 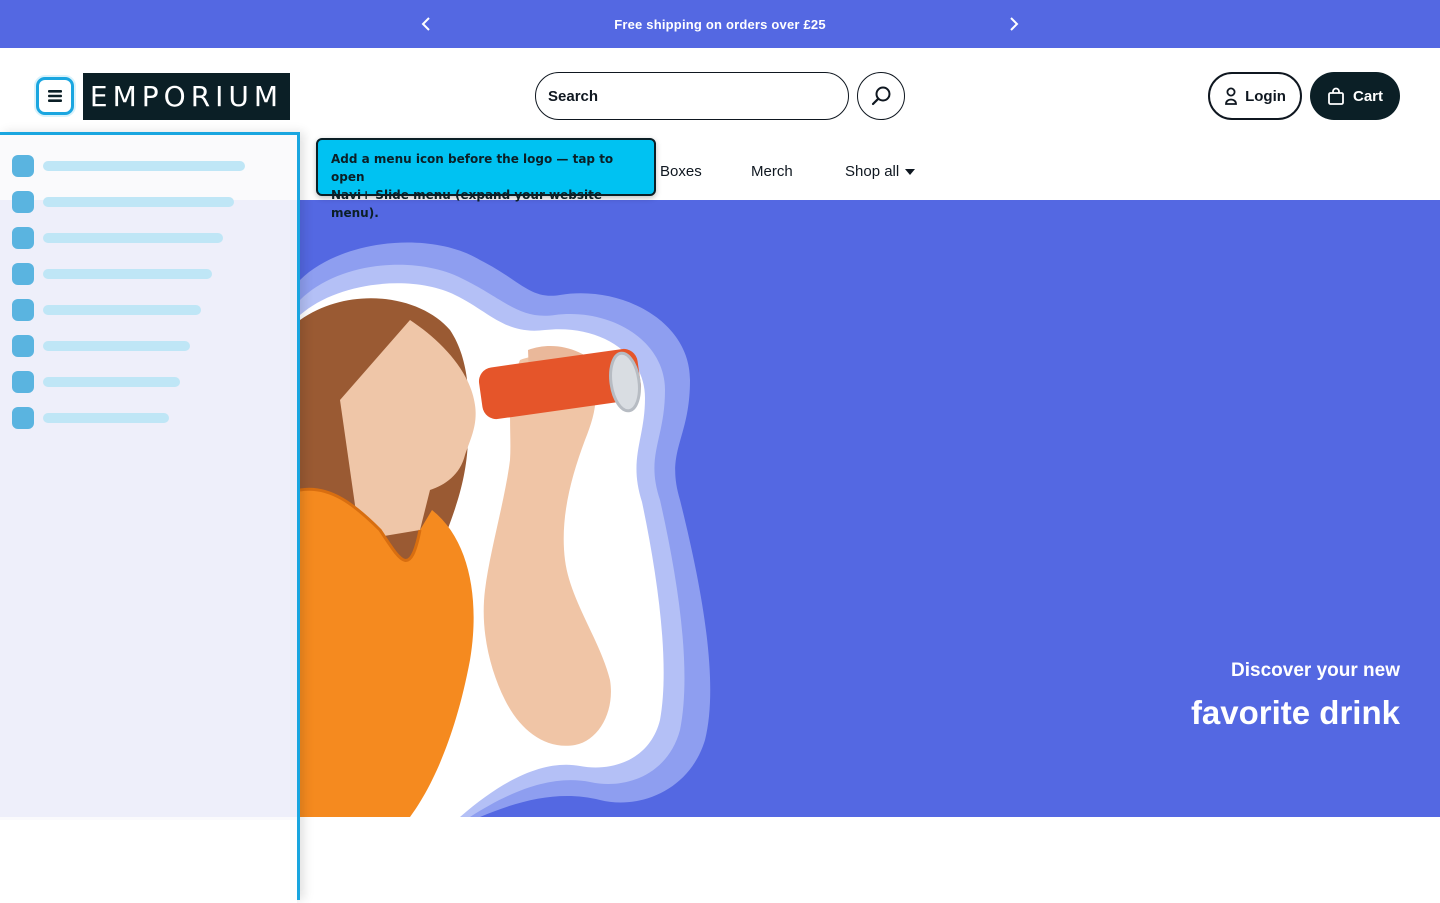 What do you see at coordinates (1265, 96) in the screenshot?
I see `login-label: Login` at bounding box center [1265, 96].